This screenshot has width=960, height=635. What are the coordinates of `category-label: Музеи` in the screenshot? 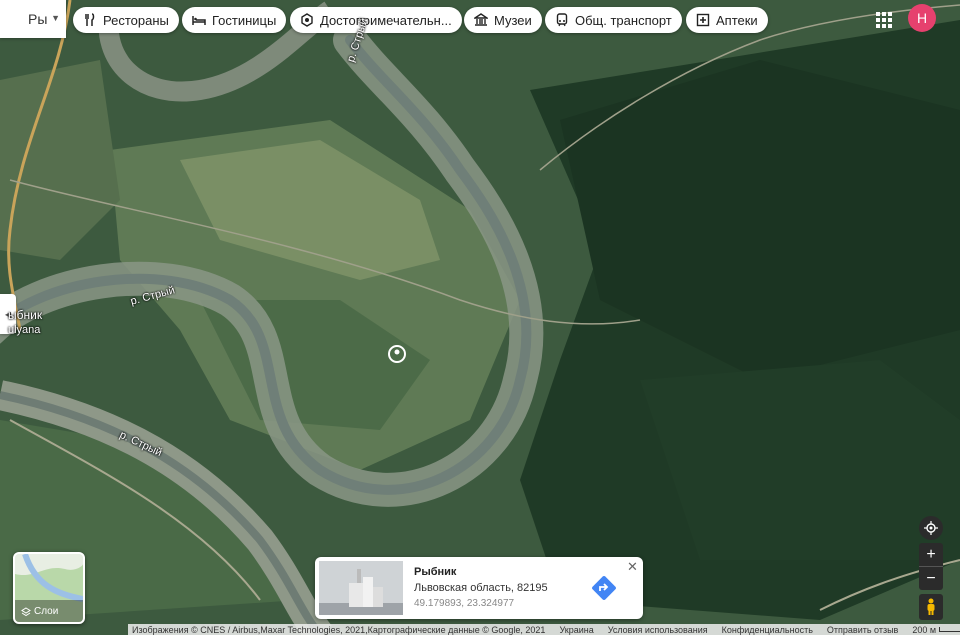 It's located at (513, 20).